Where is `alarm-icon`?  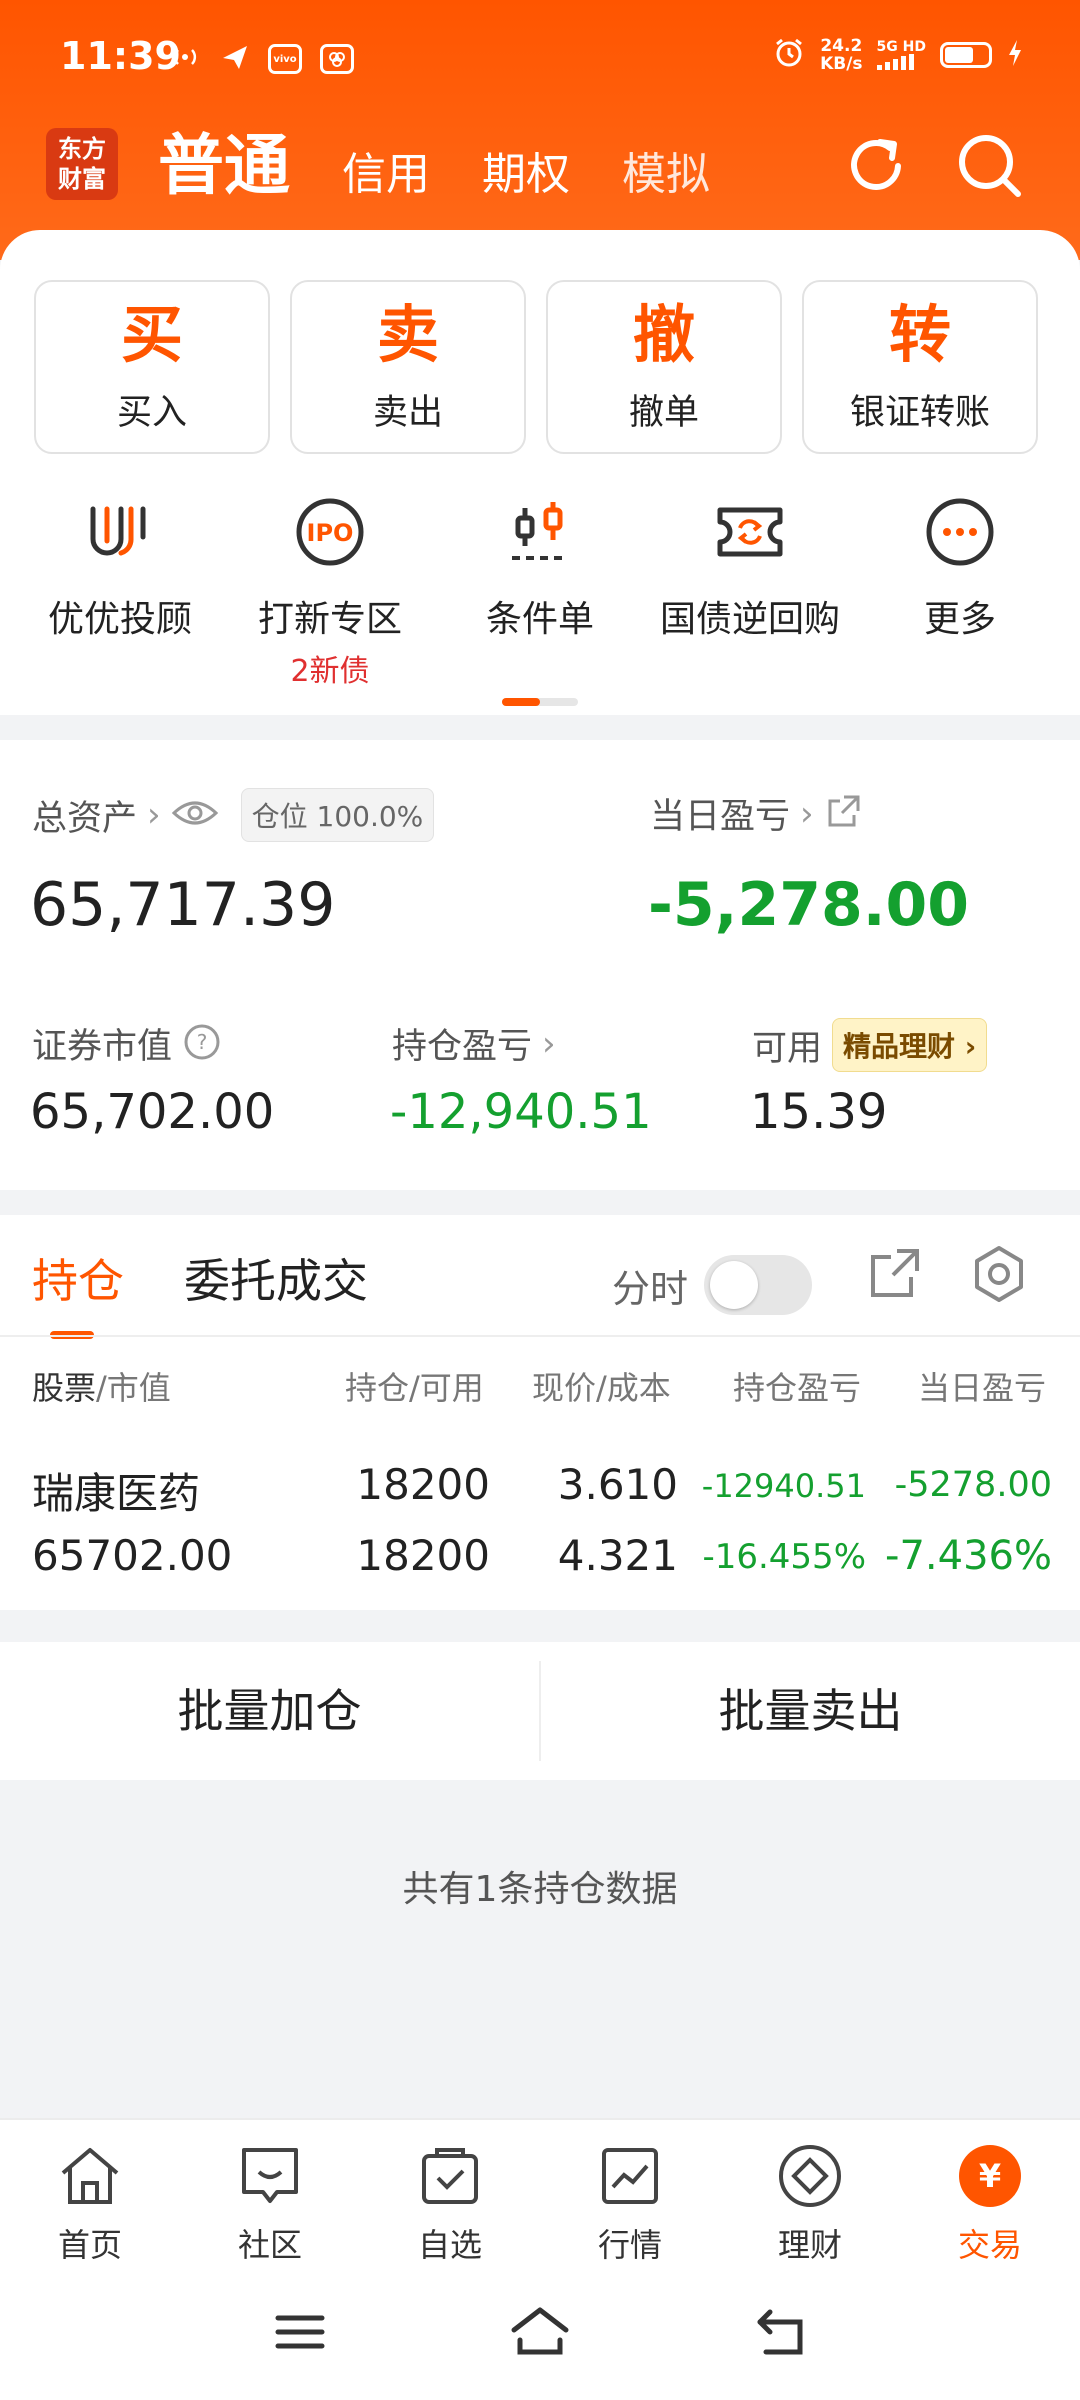
alarm-icon is located at coordinates (789, 55).